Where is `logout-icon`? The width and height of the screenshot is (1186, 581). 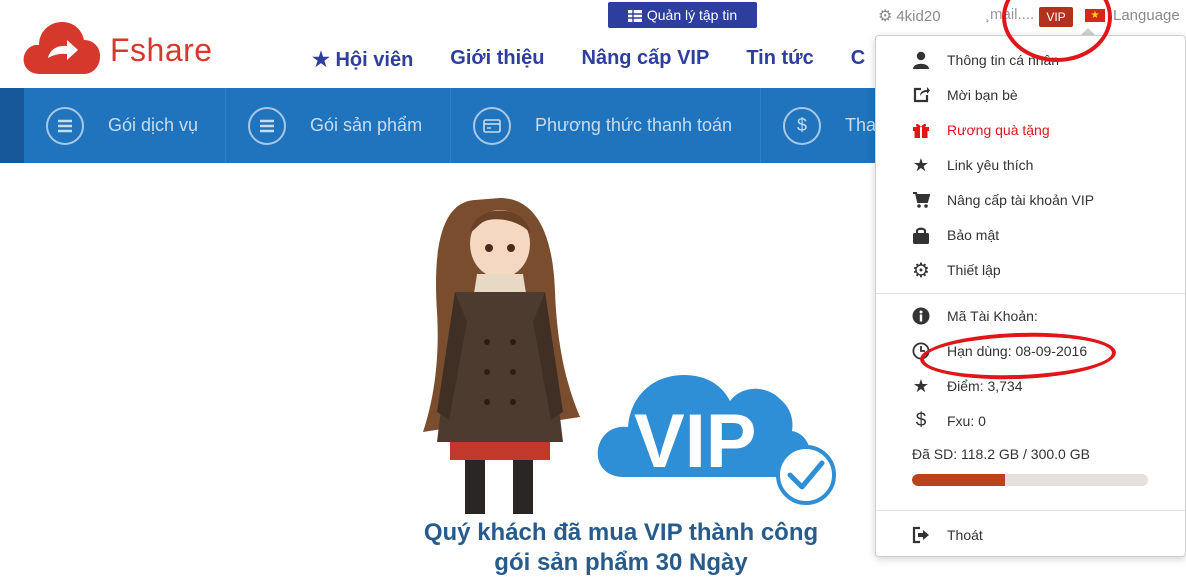 logout-icon is located at coordinates (921, 535).